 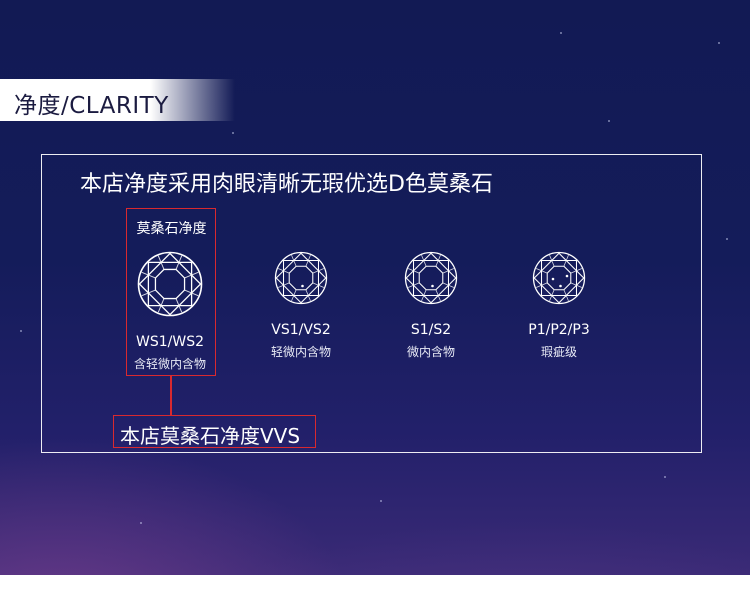 I want to click on clarity-grade-vs: VS1/VS2 轻微内含物, so click(x=301, y=305).